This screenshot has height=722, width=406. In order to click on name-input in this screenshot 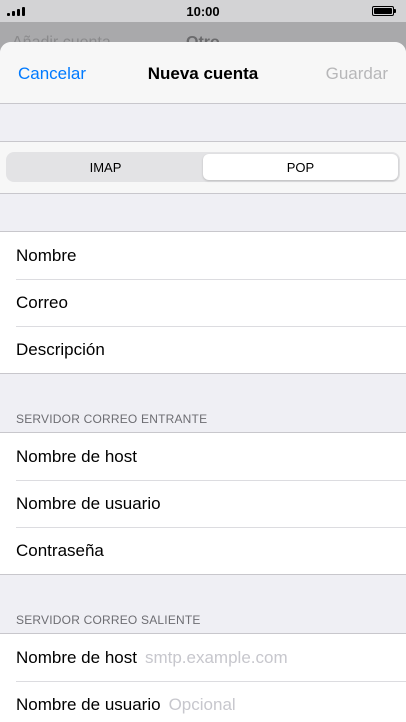, I will do `click(245, 255)`.